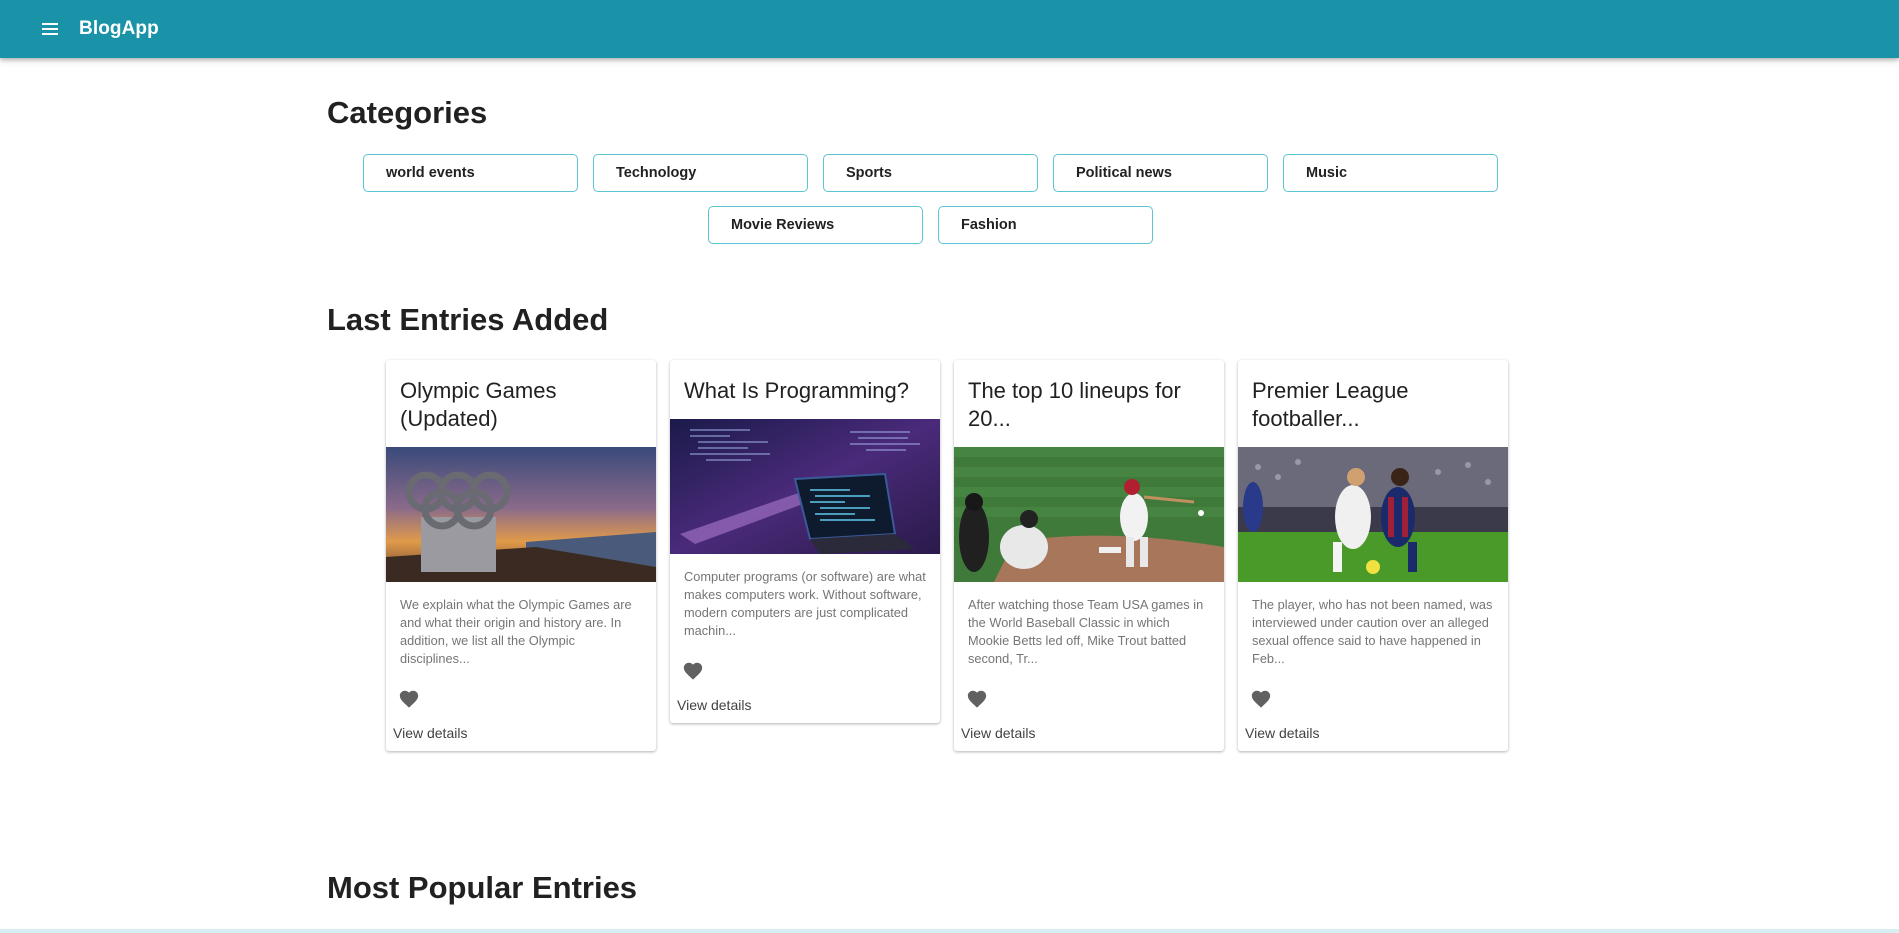  I want to click on menu-icon, so click(50, 29).